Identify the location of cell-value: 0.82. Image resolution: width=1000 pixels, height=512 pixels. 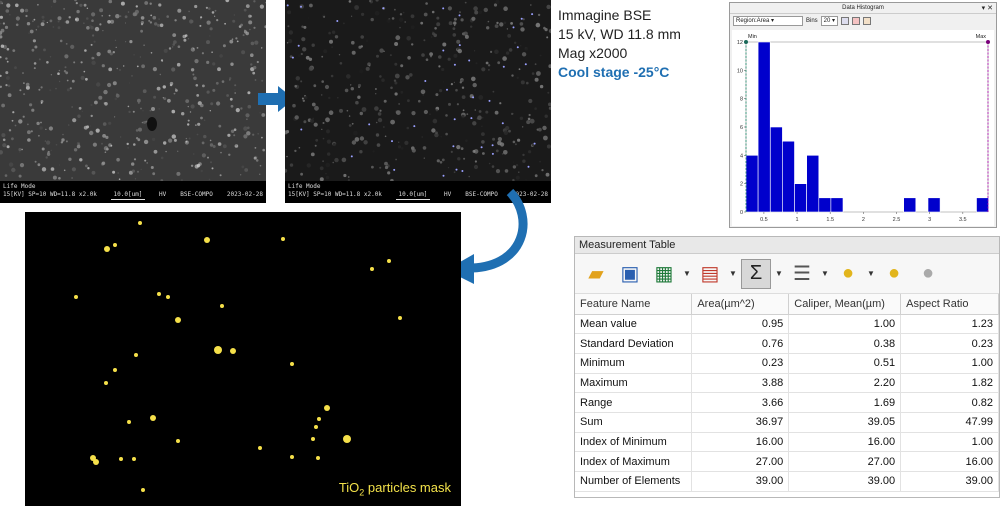
(949, 402).